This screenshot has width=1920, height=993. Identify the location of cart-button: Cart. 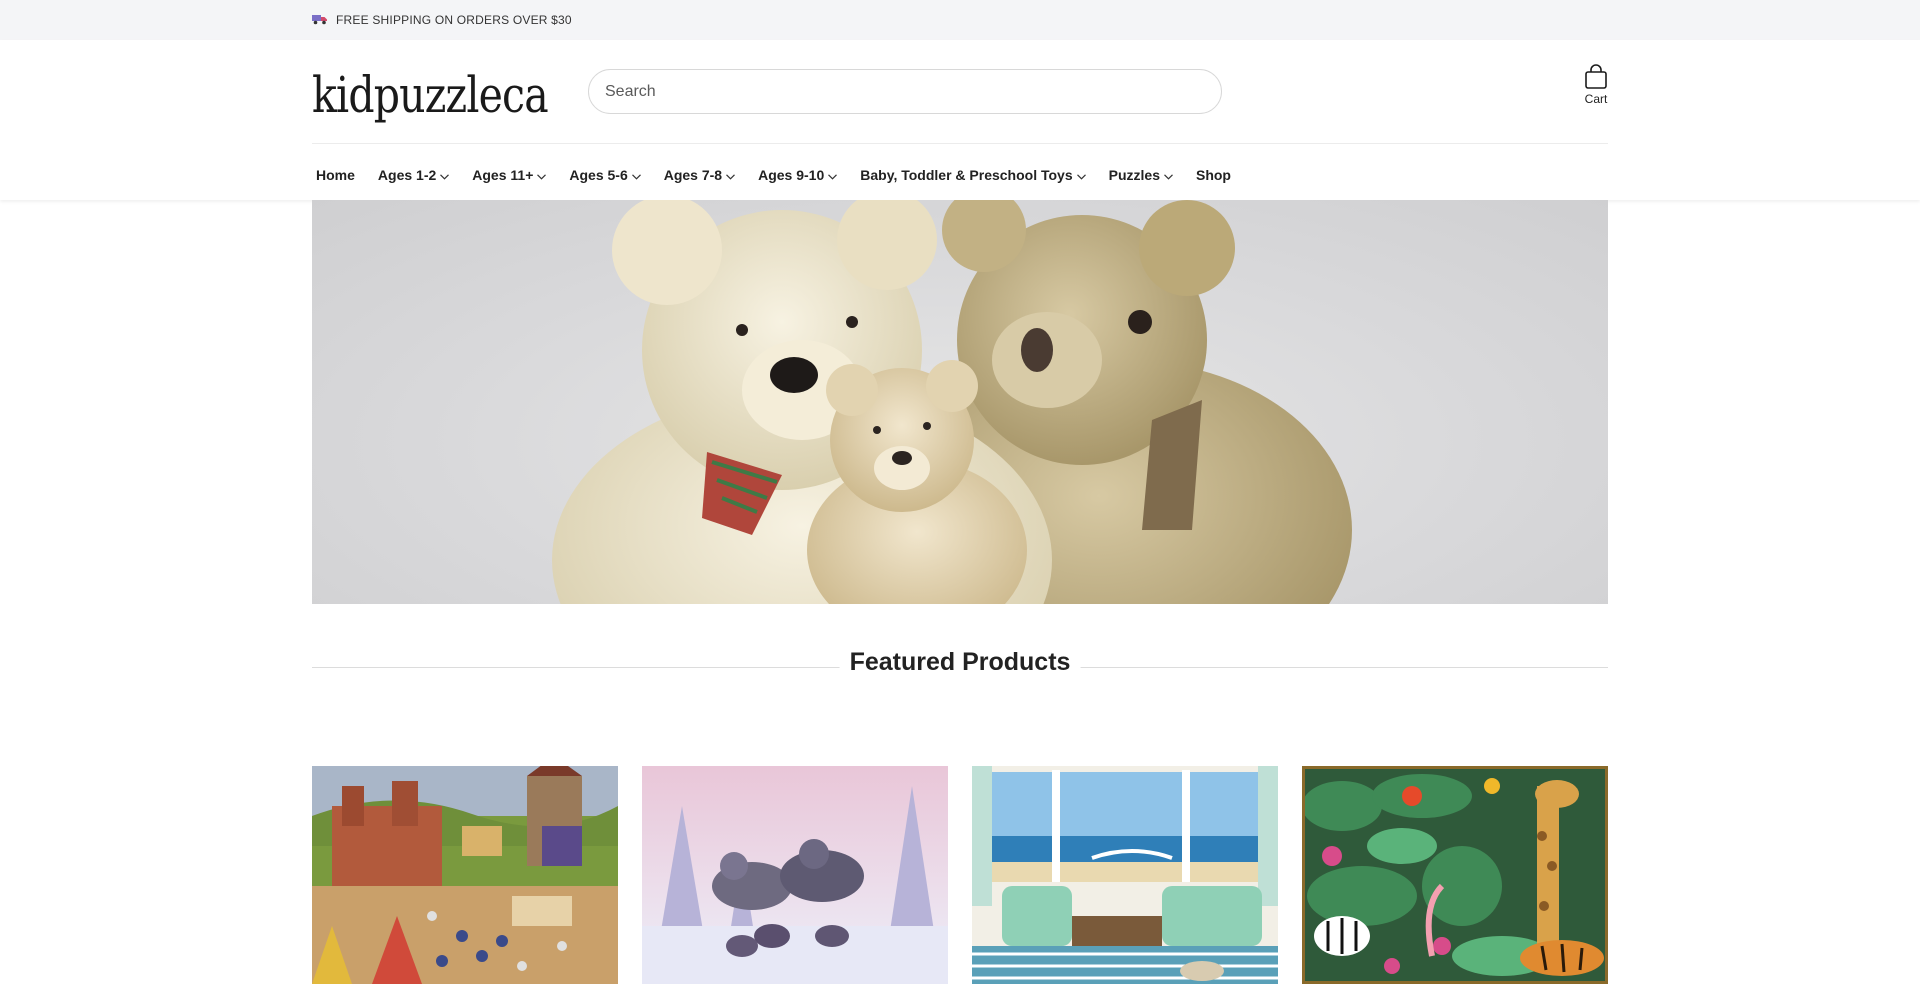
(1596, 89).